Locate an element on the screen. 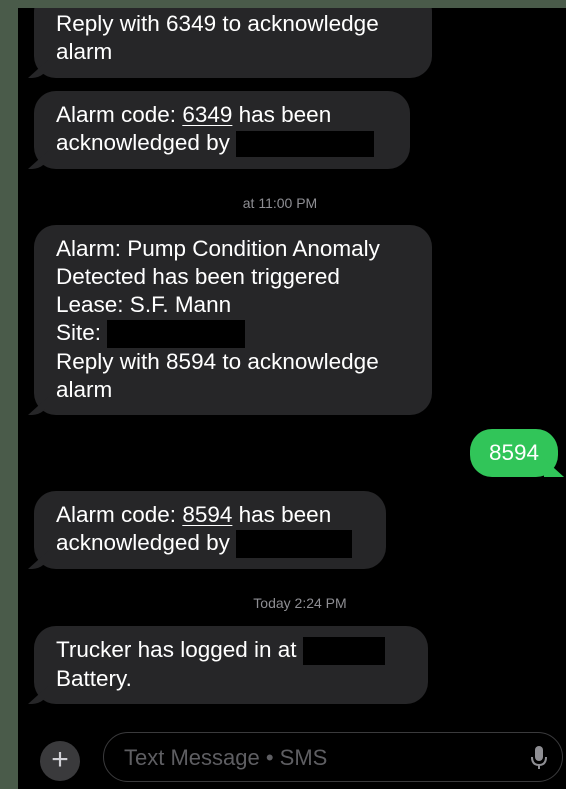  message-text: Trucker has logged in at is located at coordinates (176, 649).